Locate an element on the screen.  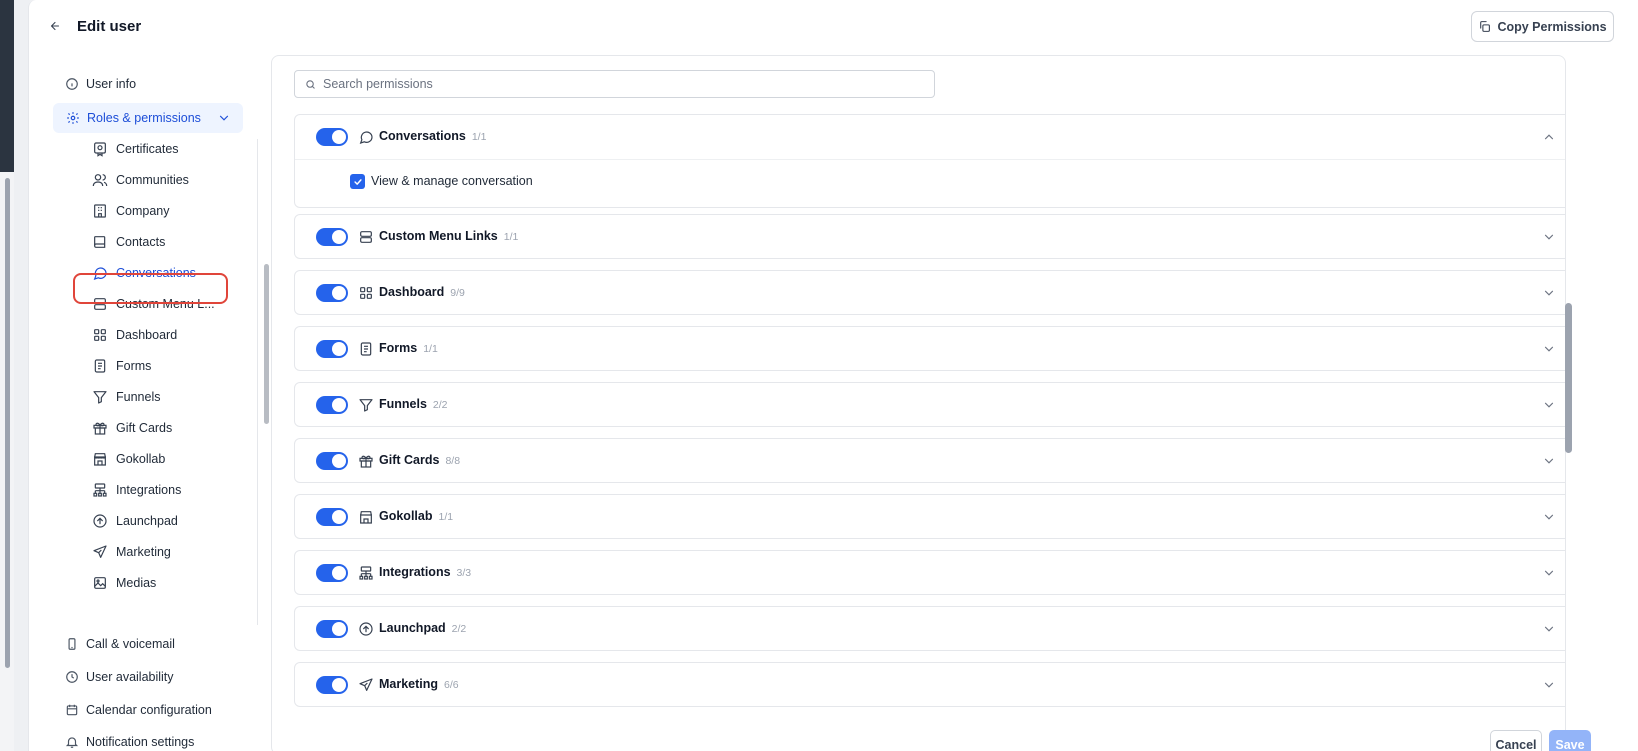
form-icon is located at coordinates (366, 349).